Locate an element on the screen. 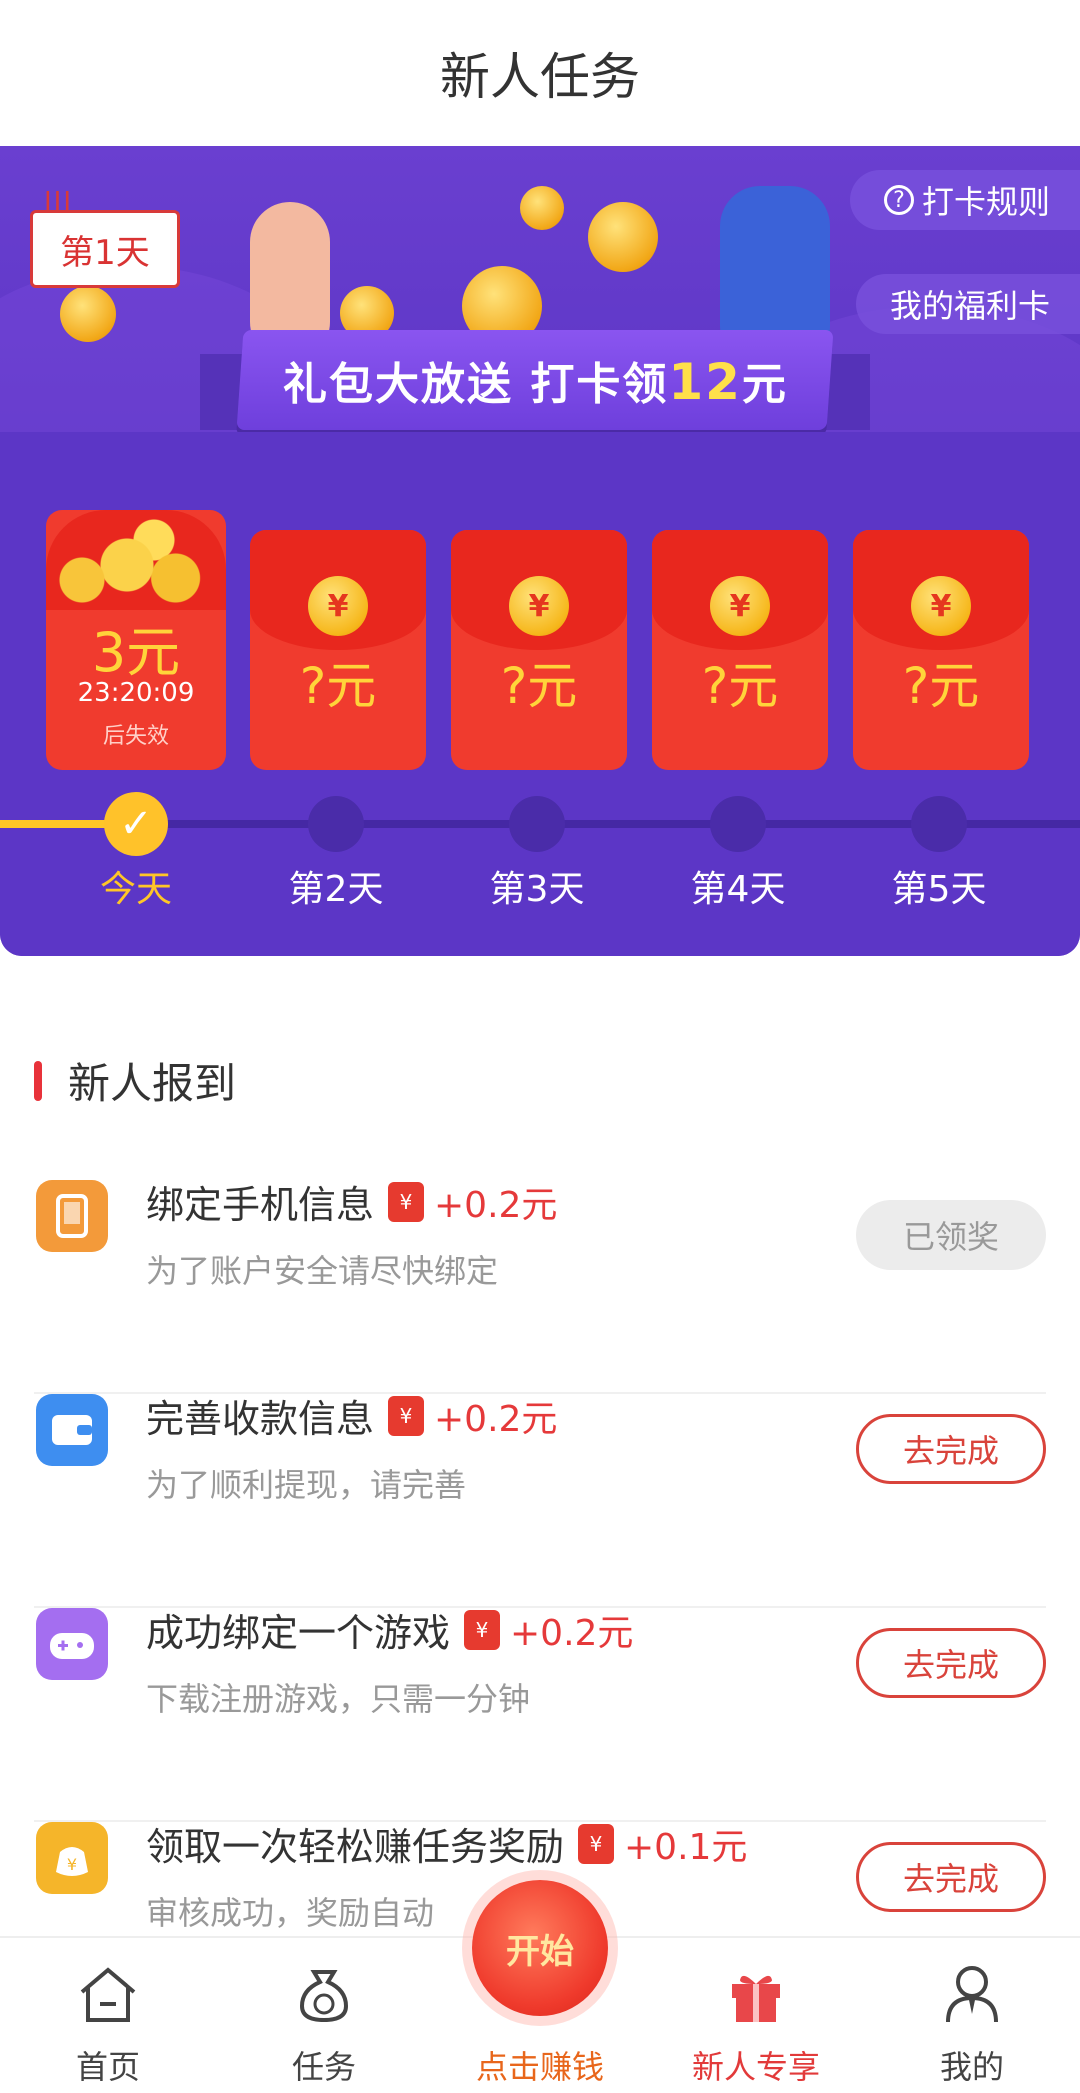  task-title: 成功绑定一个游戏 ¥ +0.2元 is located at coordinates (389, 1629).